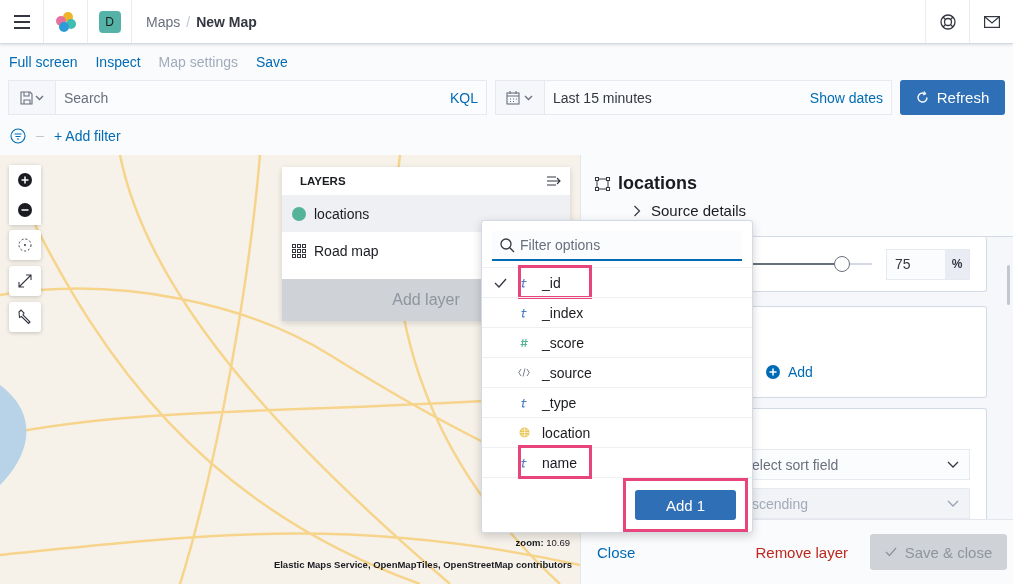 The height and width of the screenshot is (584, 1013). What do you see at coordinates (524, 372) in the screenshot?
I see `code-type-icon` at bounding box center [524, 372].